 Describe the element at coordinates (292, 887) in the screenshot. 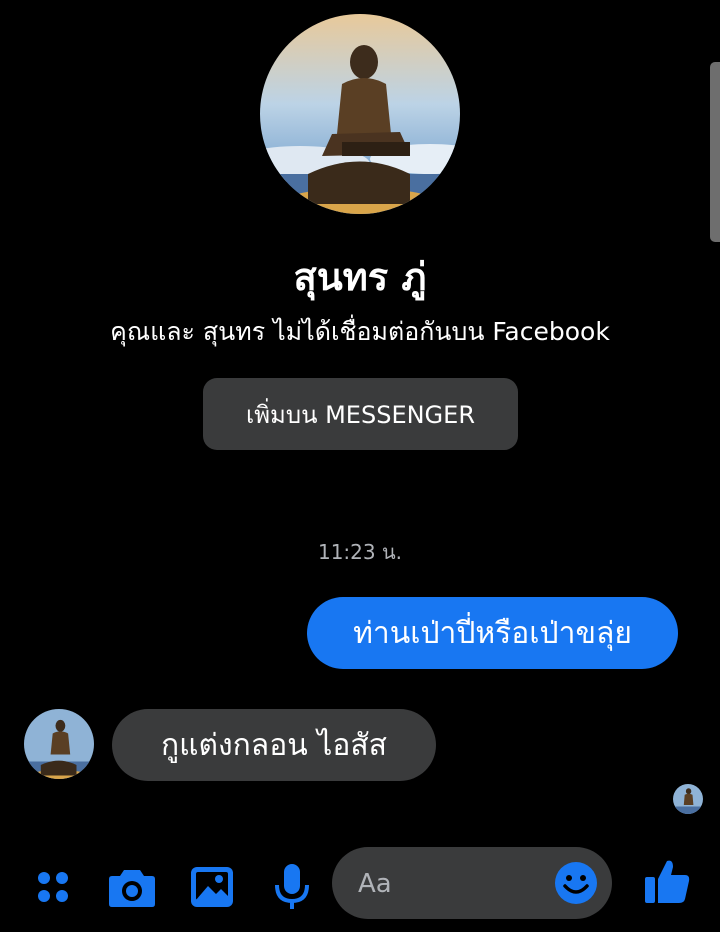

I see `microphone-icon` at that location.